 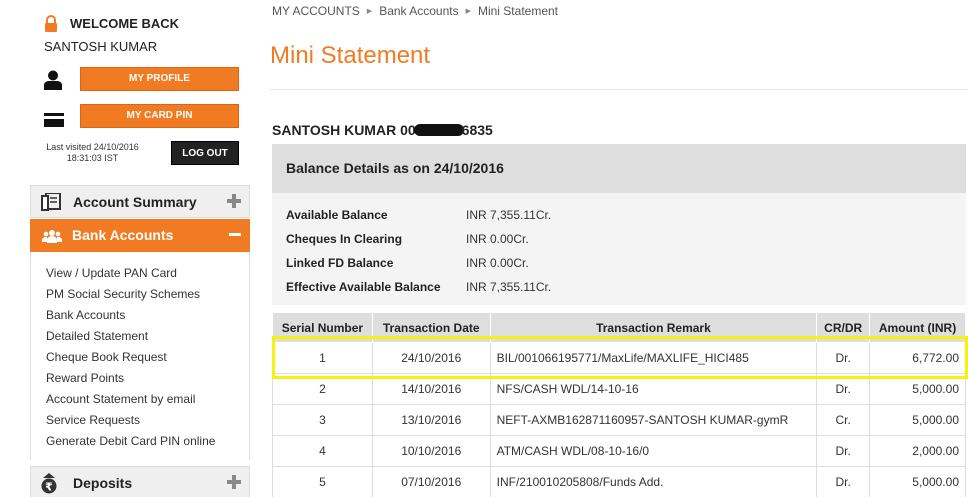 What do you see at coordinates (431, 358) in the screenshot?
I see `cell-date: 24/10/2016` at bounding box center [431, 358].